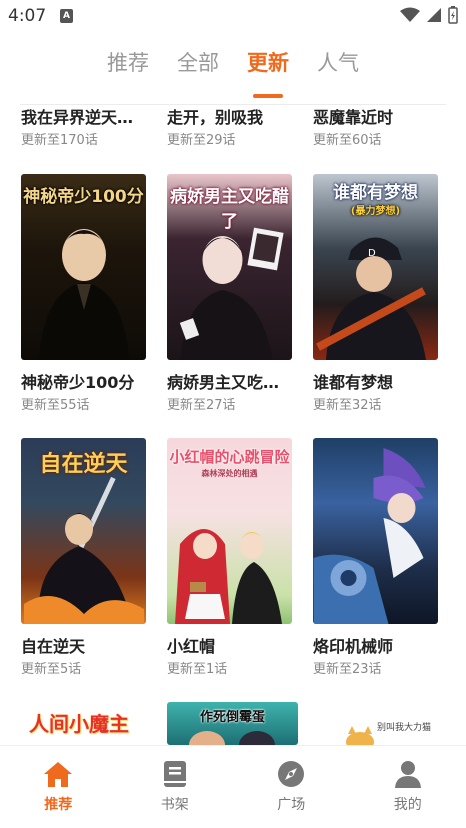  I want to click on cover-title: 谁都有梦想, so click(375, 193).